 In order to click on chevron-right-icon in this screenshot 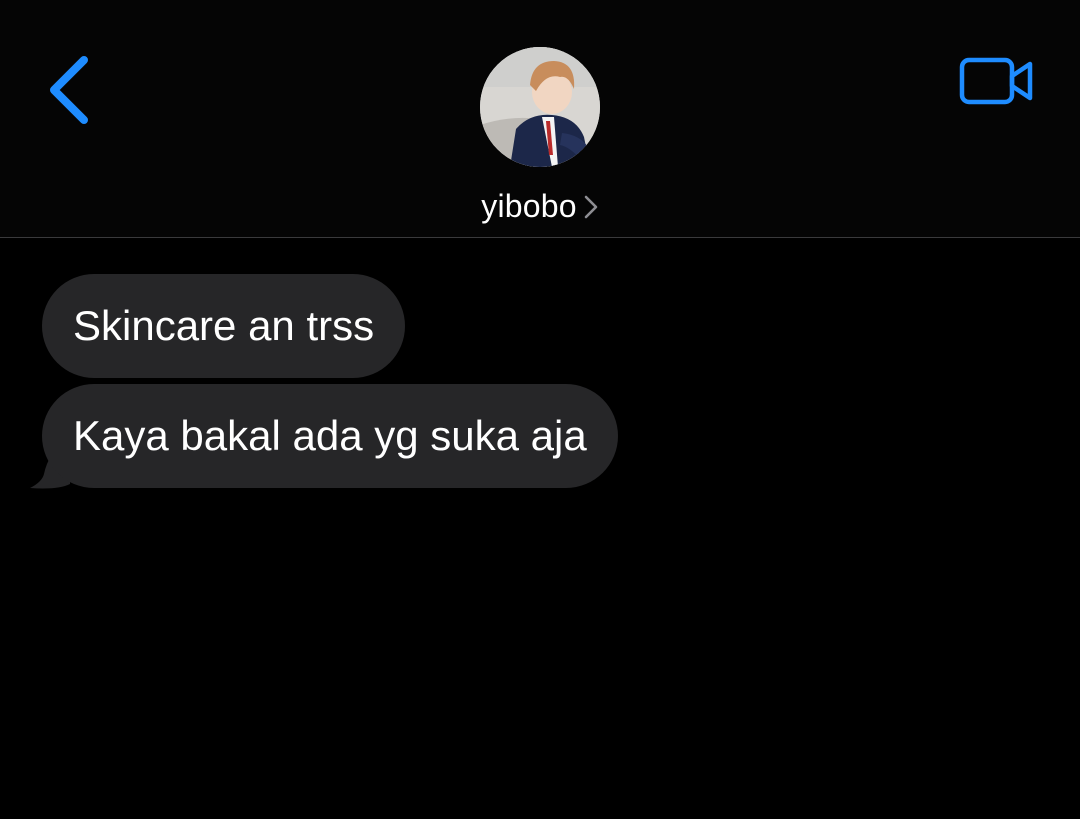, I will do `click(591, 206)`.